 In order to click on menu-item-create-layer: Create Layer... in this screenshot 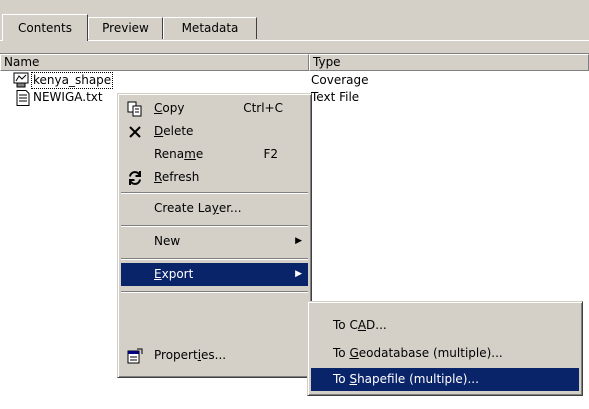, I will do `click(214, 208)`.